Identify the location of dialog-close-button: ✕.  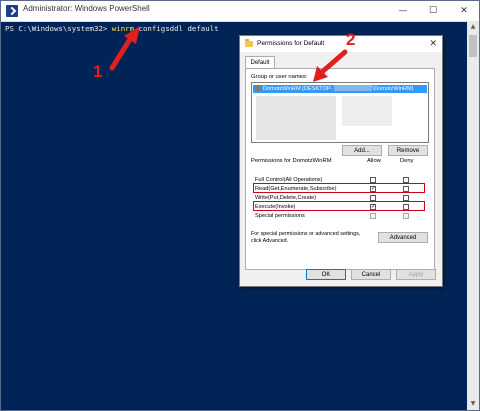
(433, 43).